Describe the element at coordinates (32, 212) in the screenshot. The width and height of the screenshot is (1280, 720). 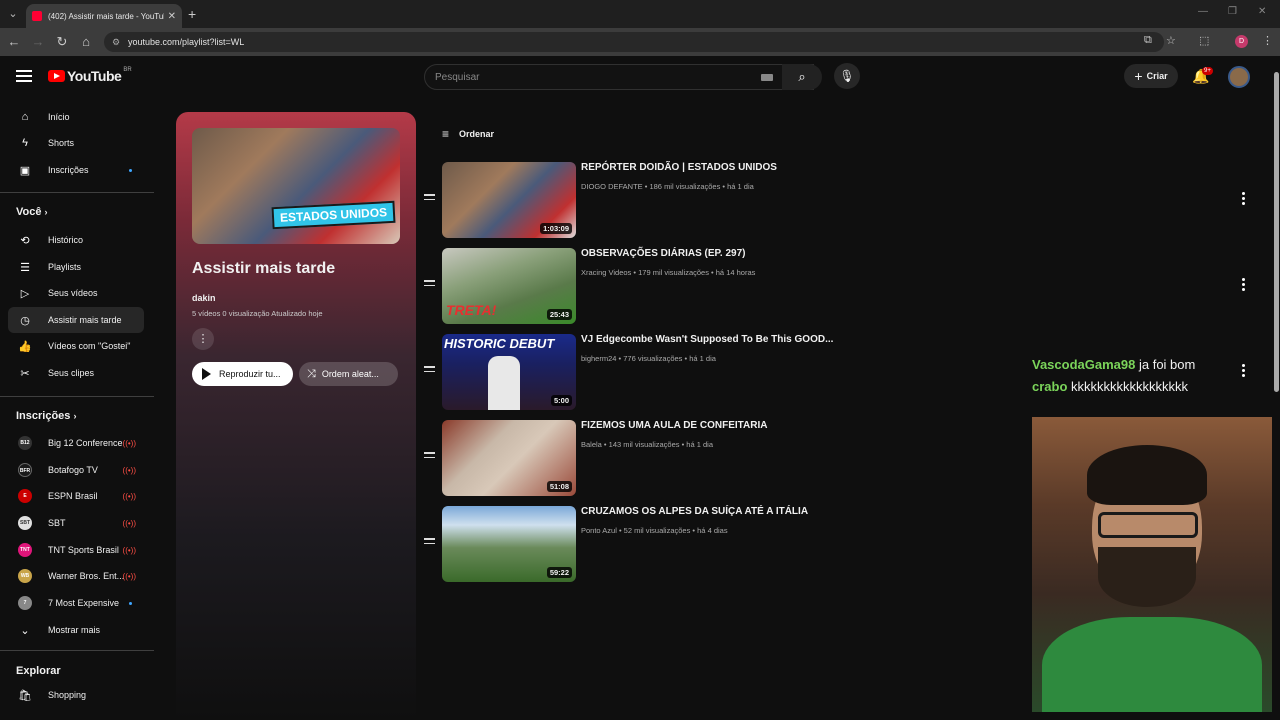
I see `you-section-heading: Você ›` at that location.